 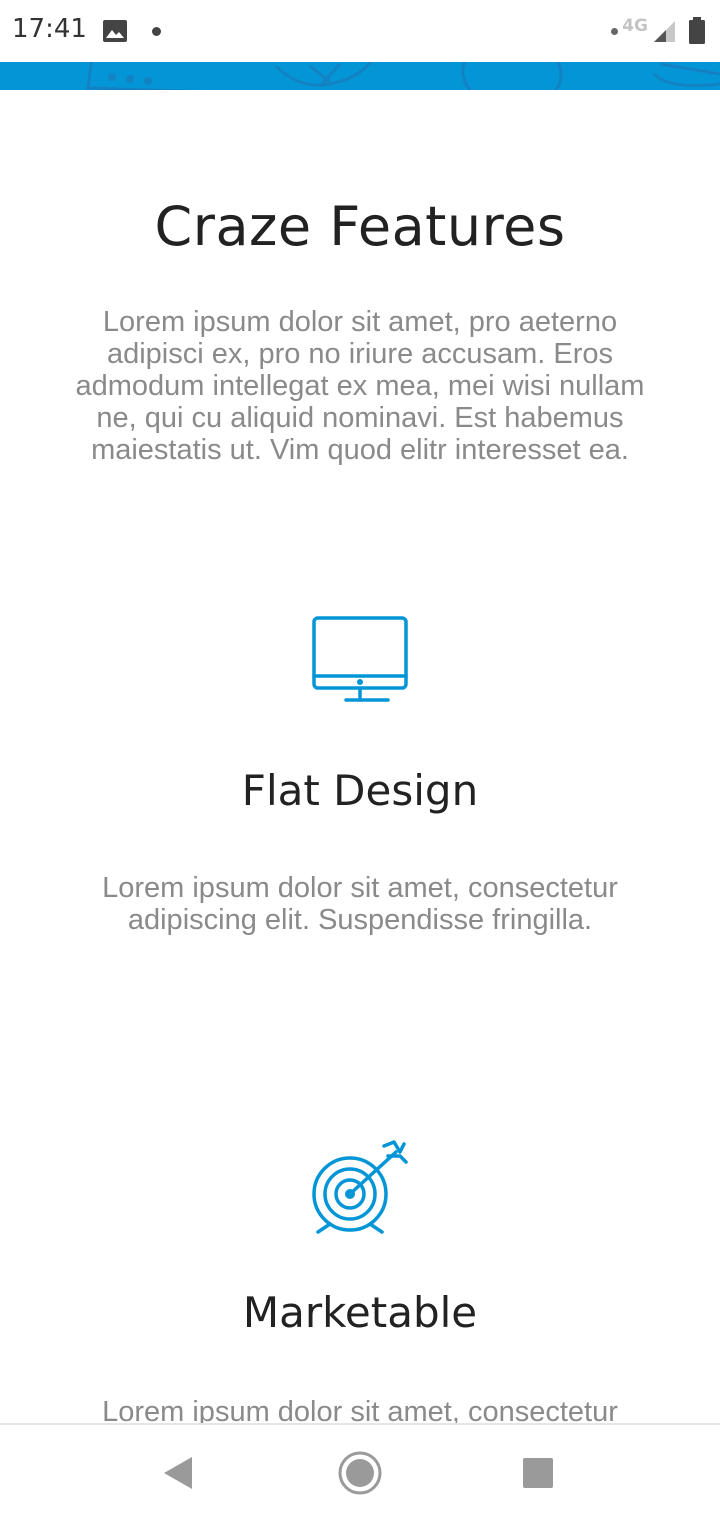 I want to click on navigation-bar, so click(x=360, y=1471).